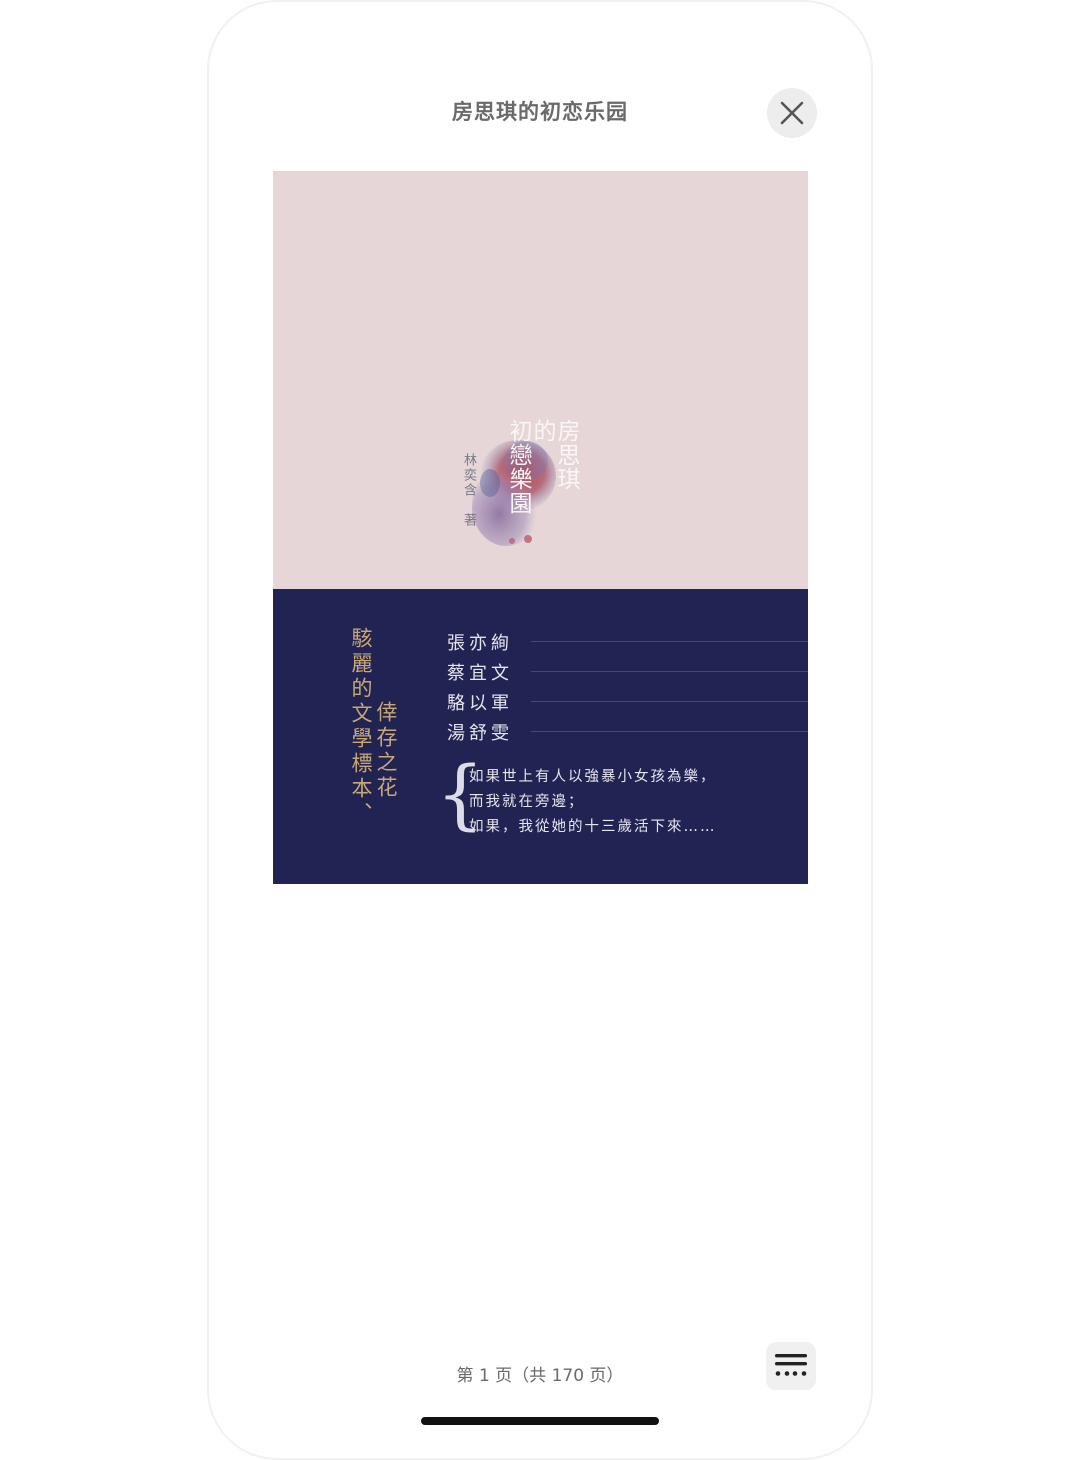  I want to click on page-indicator: 第 1 页（共 170 页）, so click(540, 1376).